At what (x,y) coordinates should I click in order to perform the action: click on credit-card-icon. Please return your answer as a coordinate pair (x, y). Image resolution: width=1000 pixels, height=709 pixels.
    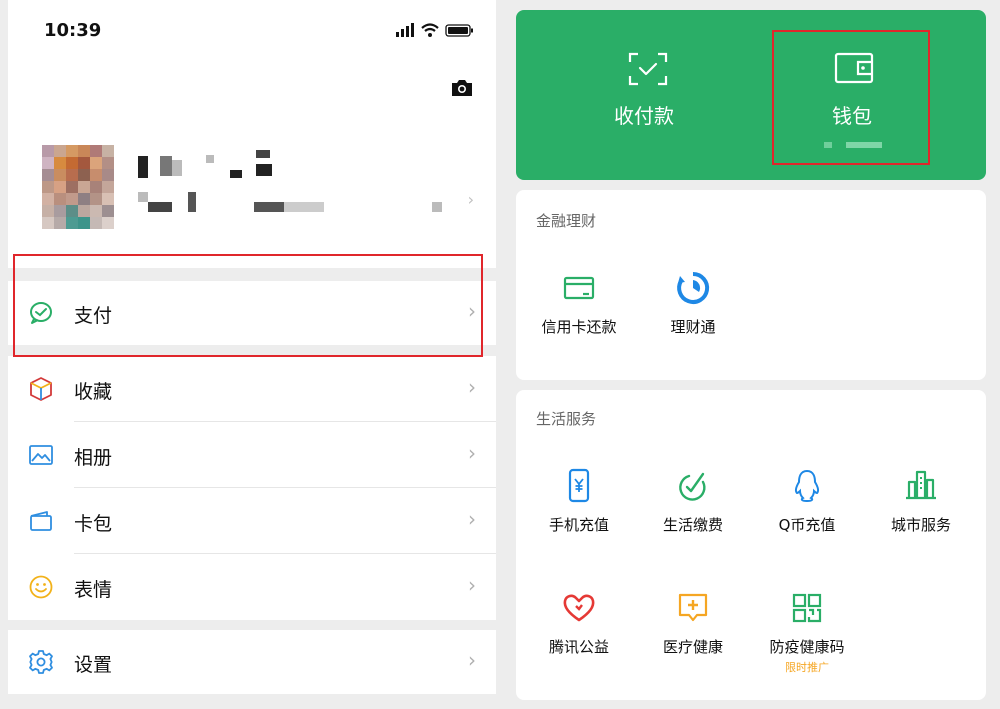
    Looking at the image, I should click on (579, 288).